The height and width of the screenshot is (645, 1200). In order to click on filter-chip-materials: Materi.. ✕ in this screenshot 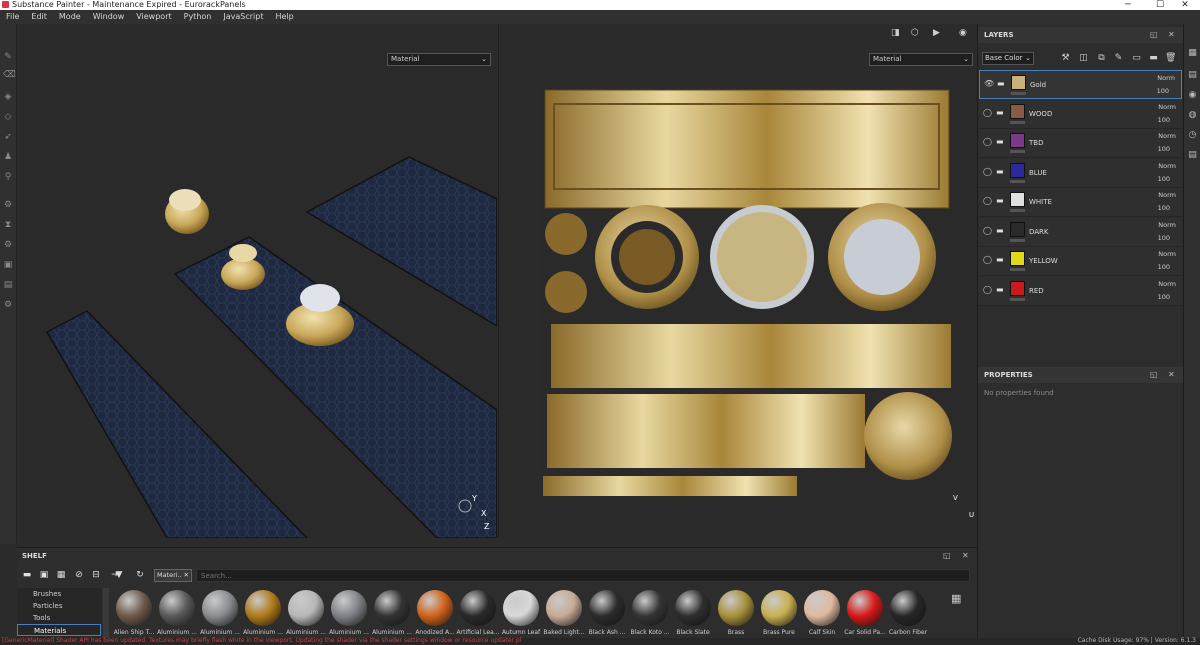, I will do `click(173, 575)`.